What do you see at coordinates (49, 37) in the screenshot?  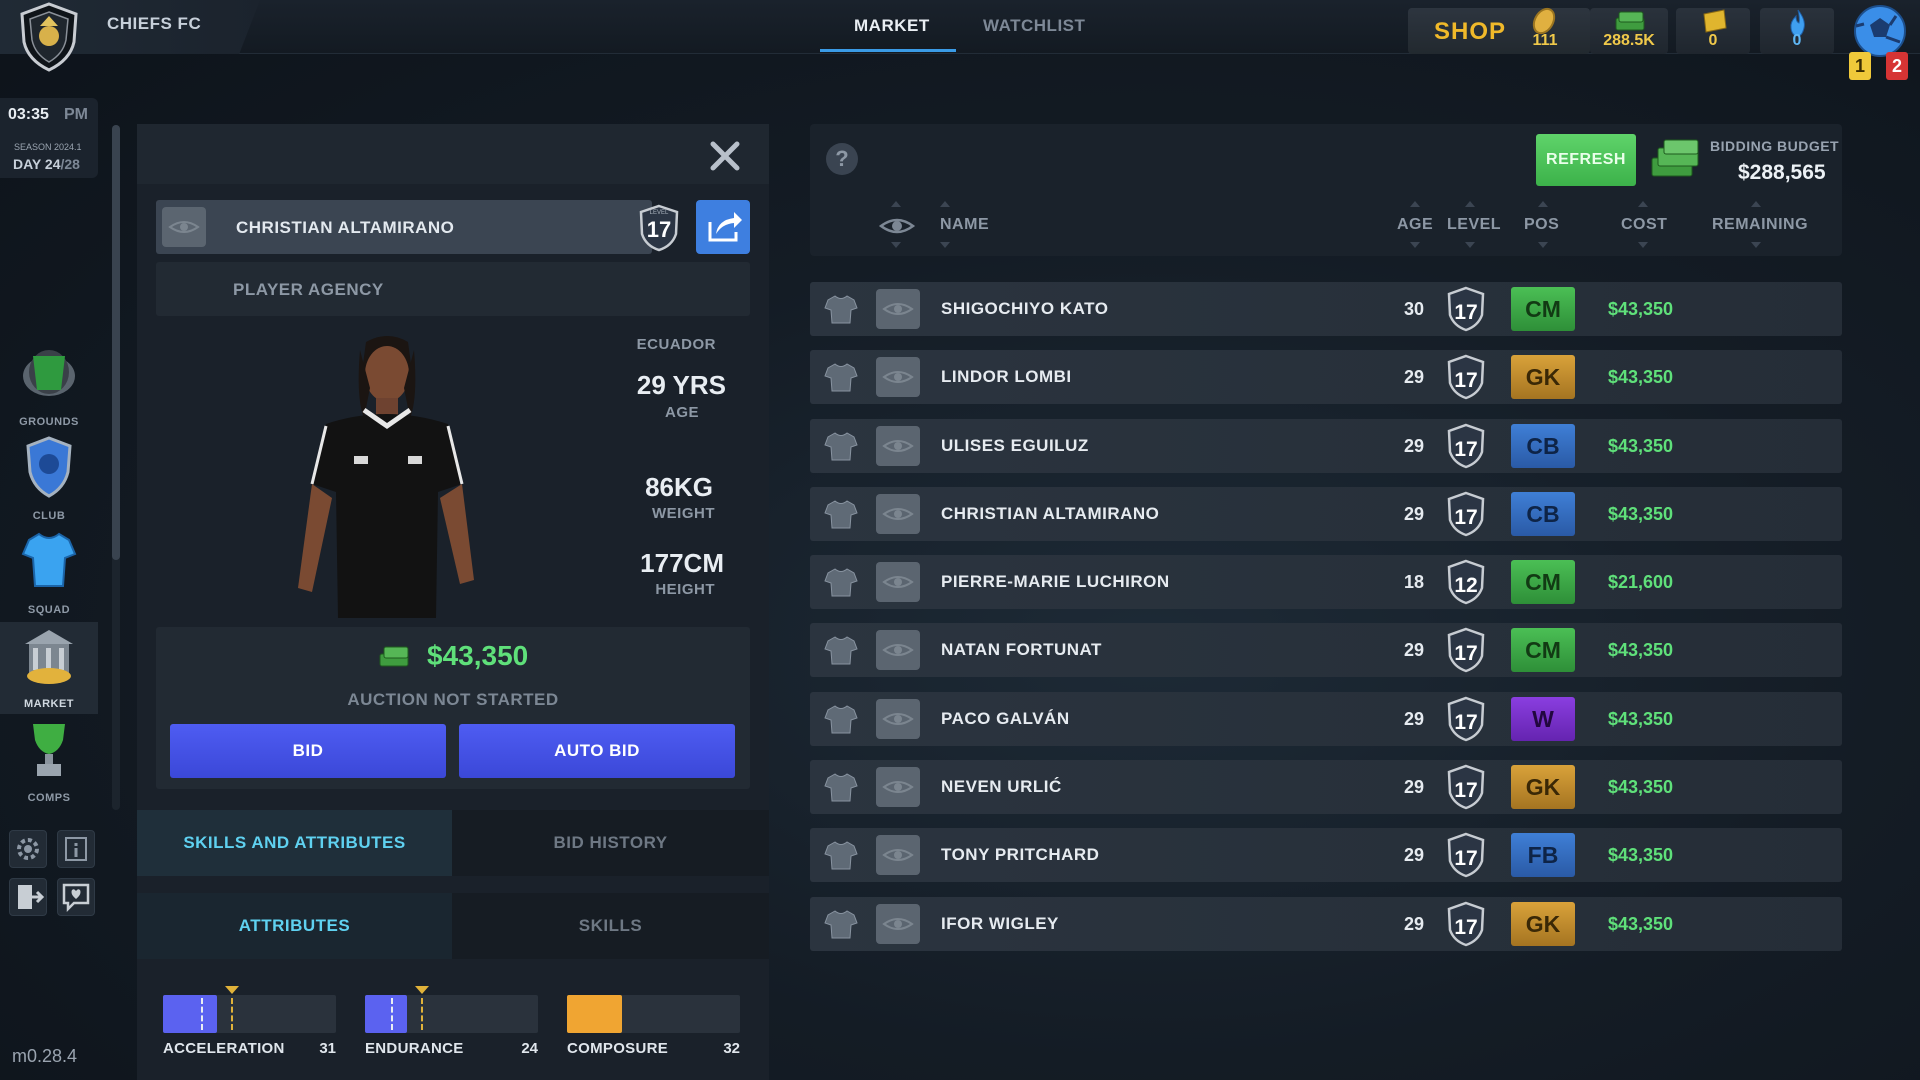 I see `club-crest-icon` at bounding box center [49, 37].